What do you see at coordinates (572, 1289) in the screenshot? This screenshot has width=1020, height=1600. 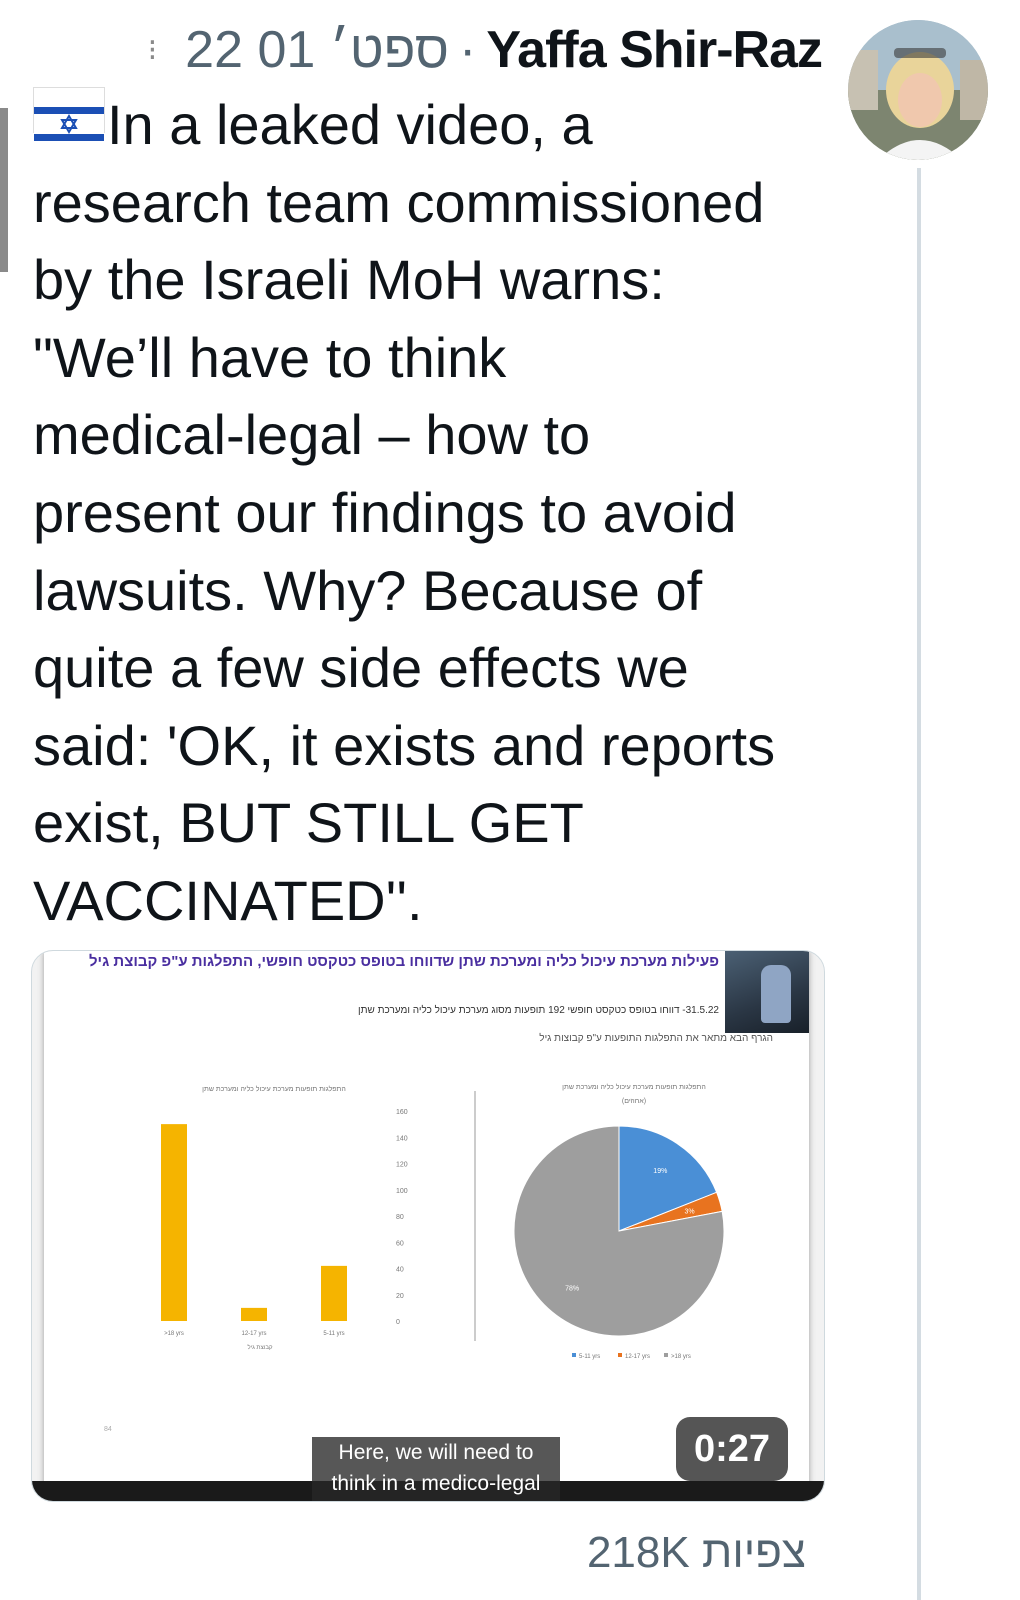 I see `pie-data-label: 78%` at bounding box center [572, 1289].